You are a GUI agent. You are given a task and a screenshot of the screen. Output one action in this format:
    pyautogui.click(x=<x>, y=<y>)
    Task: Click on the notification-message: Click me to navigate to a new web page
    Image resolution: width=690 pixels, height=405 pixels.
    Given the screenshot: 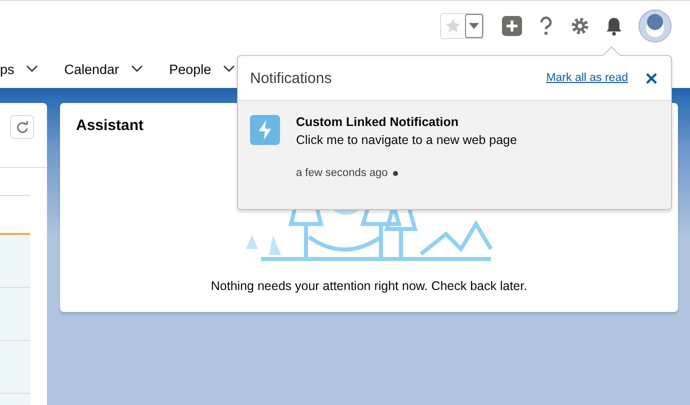 What is the action you would take?
    pyautogui.click(x=406, y=140)
    